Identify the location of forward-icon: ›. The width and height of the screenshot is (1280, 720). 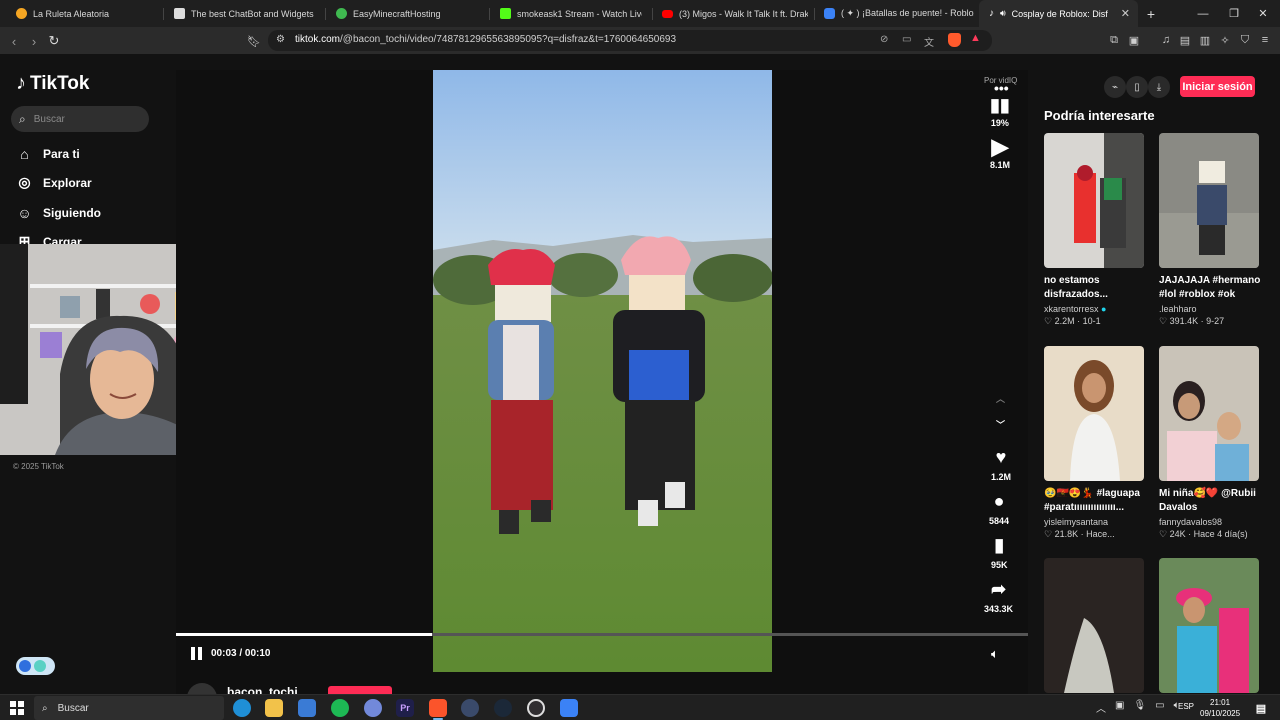
(34, 41).